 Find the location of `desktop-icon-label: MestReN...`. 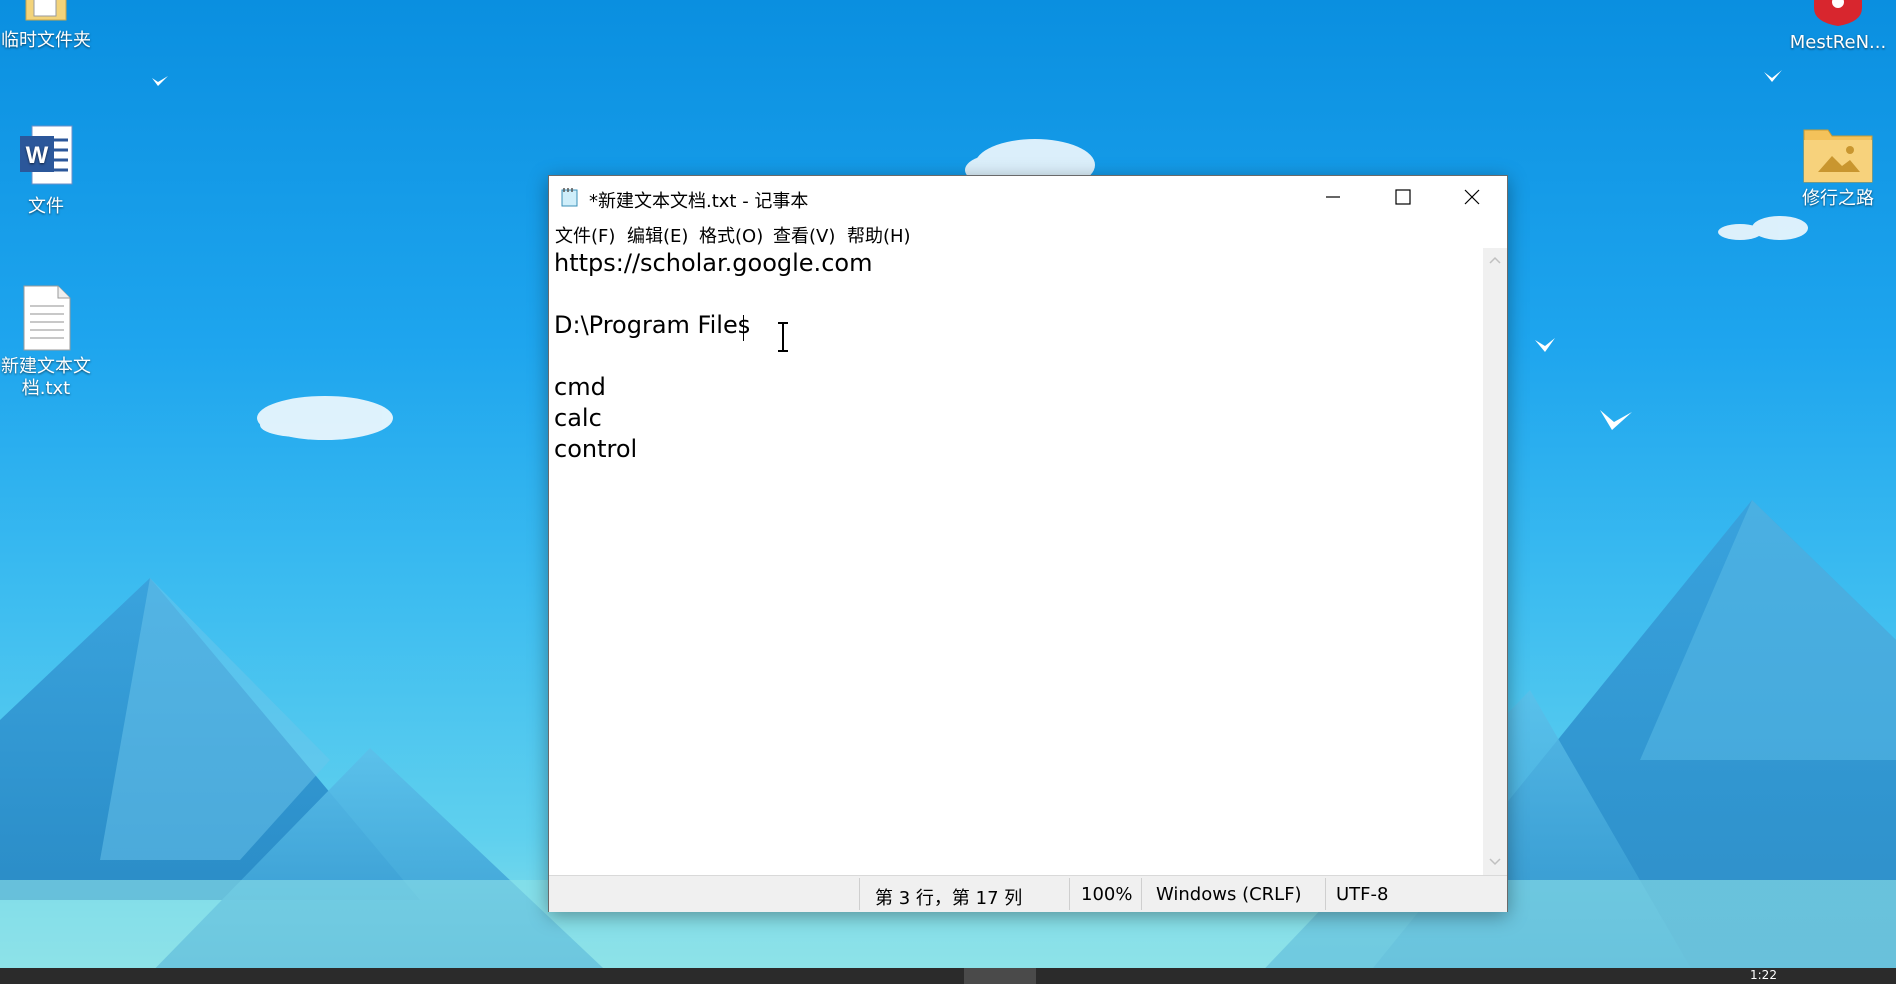

desktop-icon-label: MestReN... is located at coordinates (1838, 42).